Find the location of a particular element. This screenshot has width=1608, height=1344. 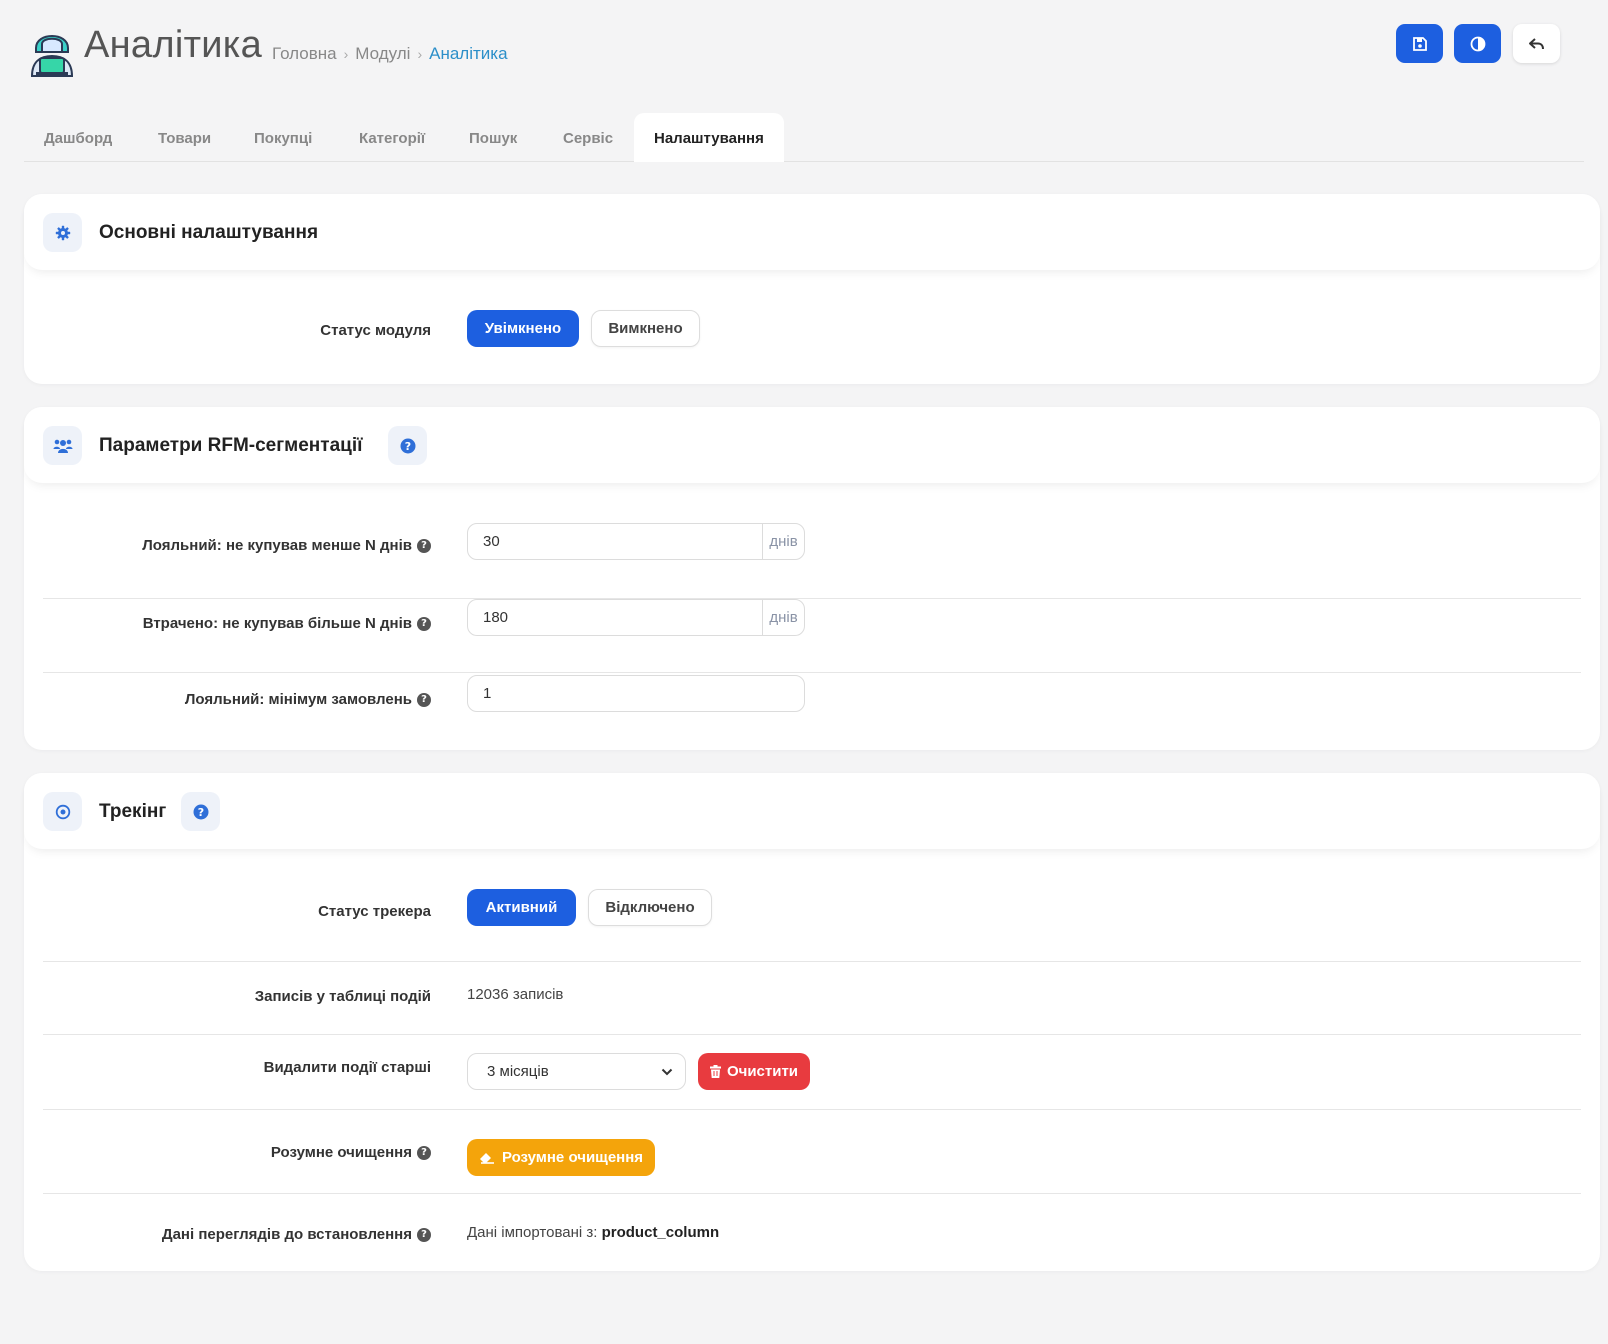

delete-period-value: 3 місяців is located at coordinates (518, 1071).